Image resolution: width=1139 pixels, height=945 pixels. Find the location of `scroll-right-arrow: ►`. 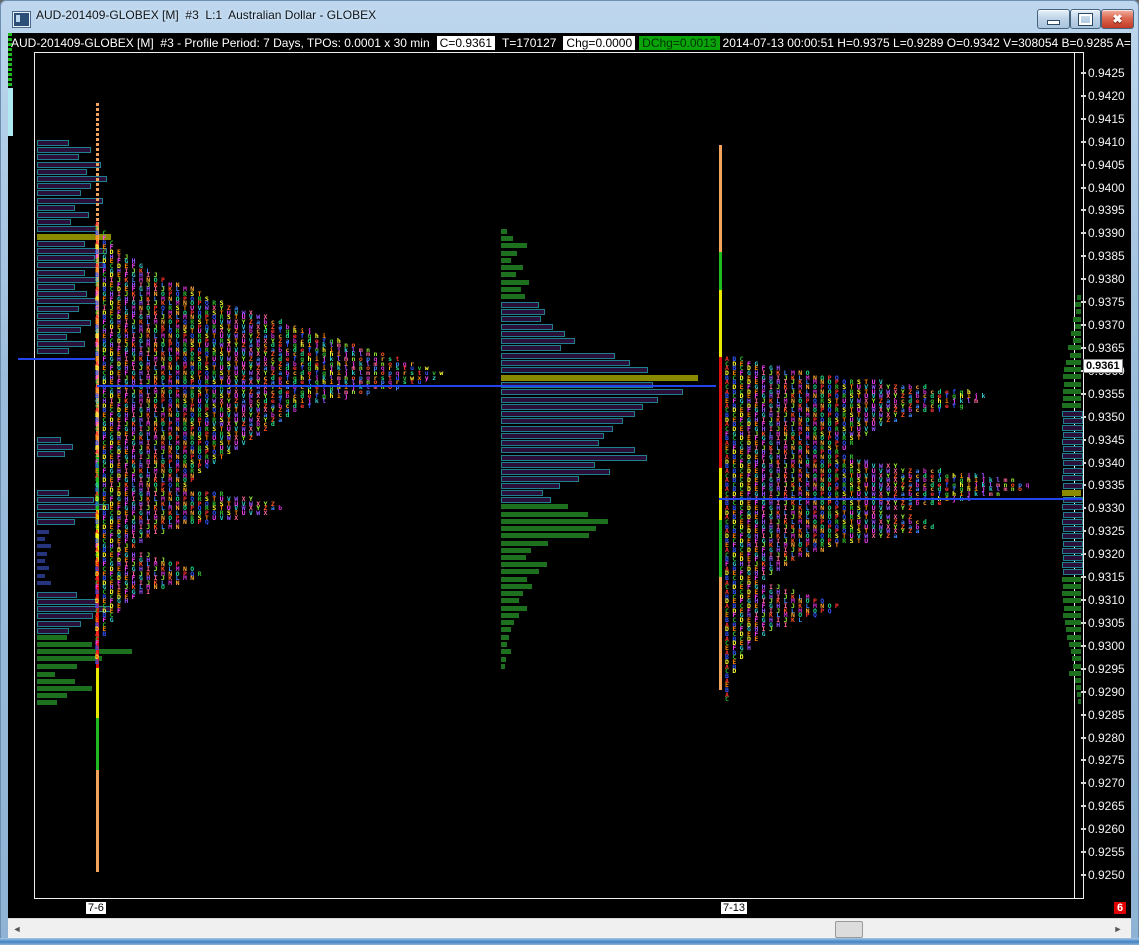

scroll-right-arrow: ► is located at coordinates (1118, 929).